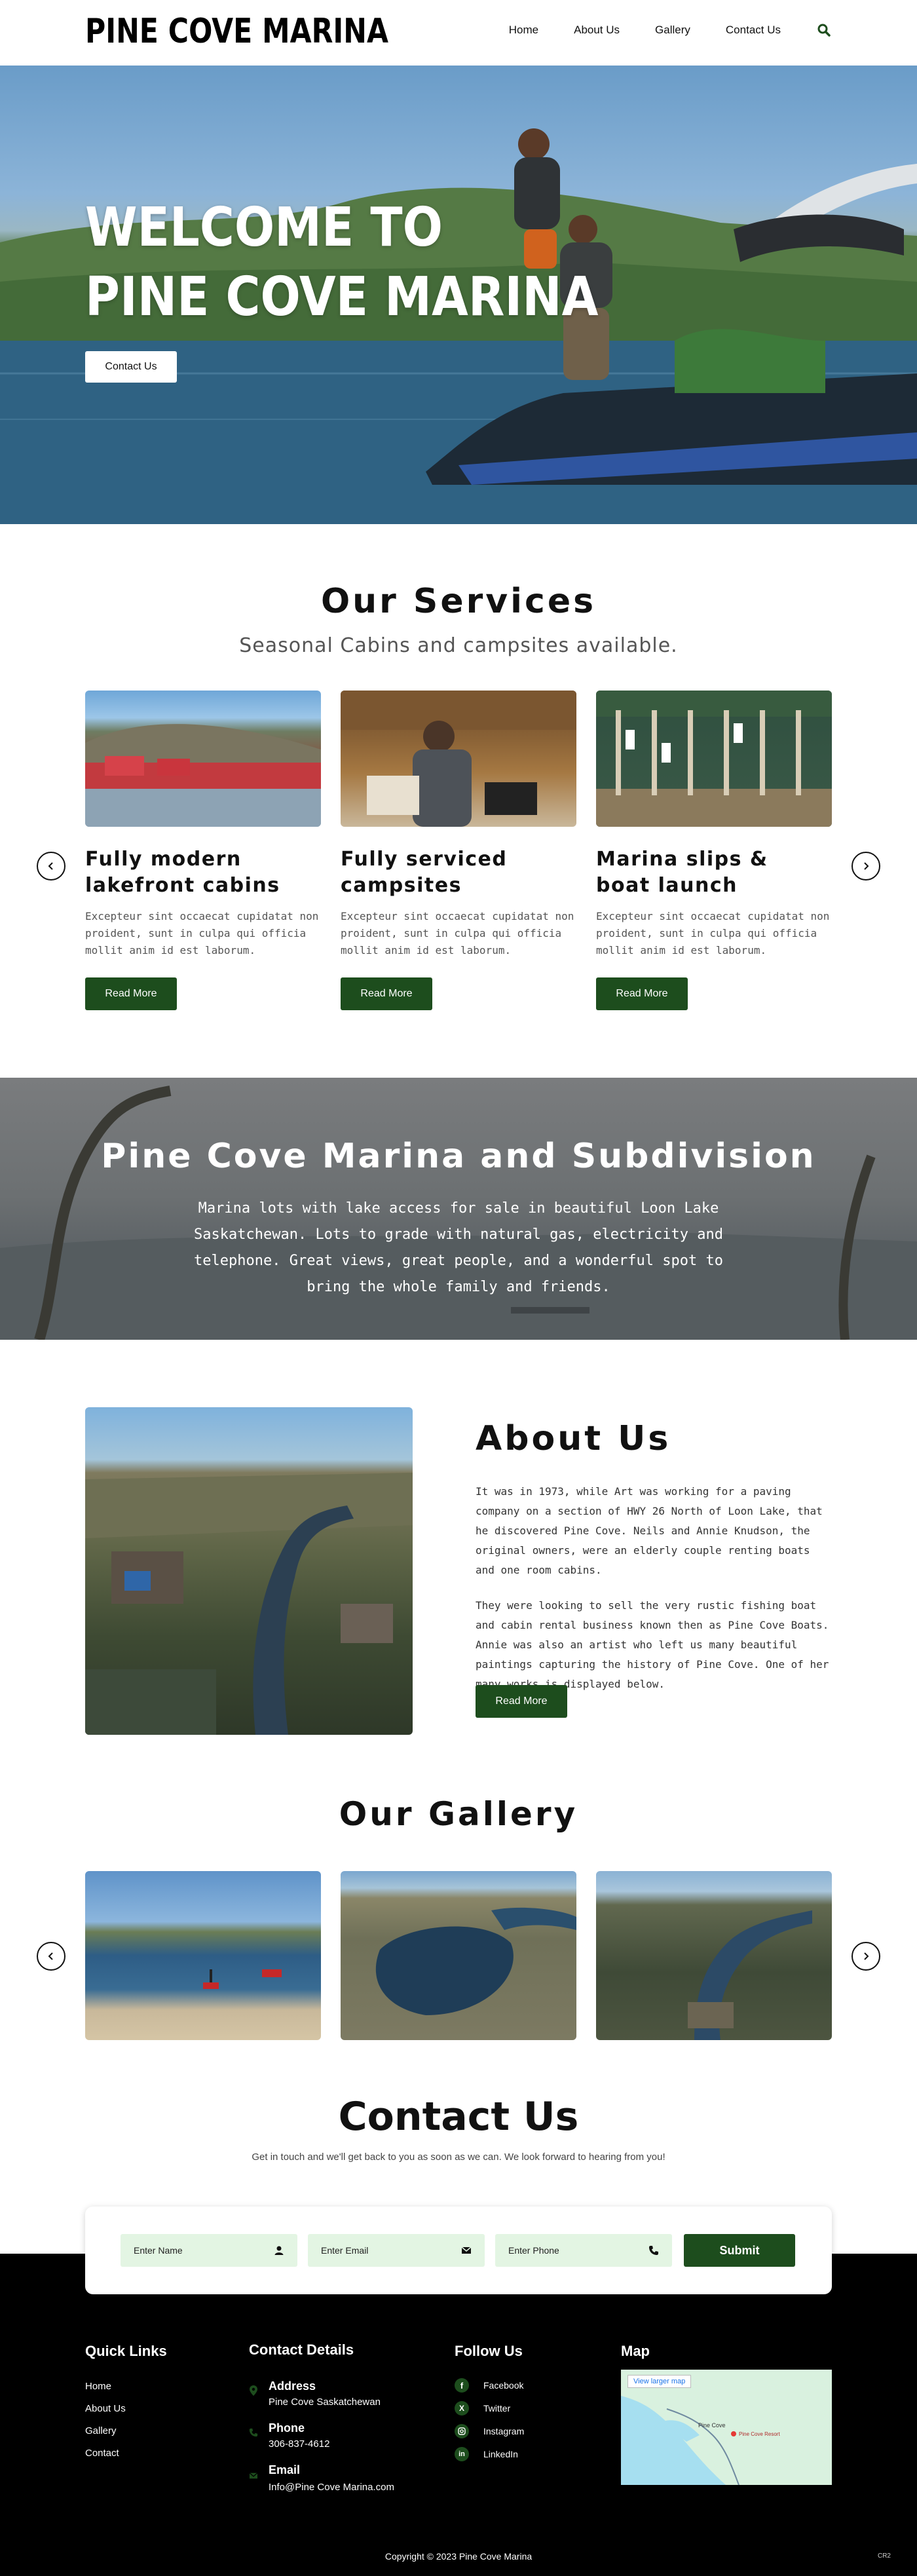 The image size is (917, 2576). I want to click on read-more-button-marina: Read More, so click(642, 994).